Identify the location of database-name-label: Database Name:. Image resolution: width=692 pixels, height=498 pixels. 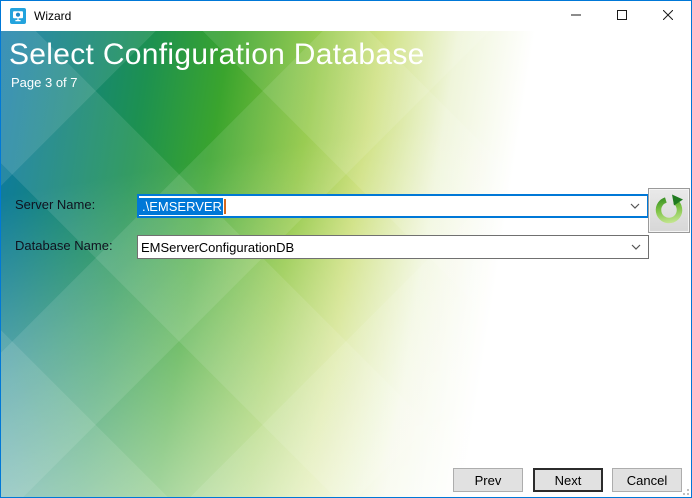
(64, 245).